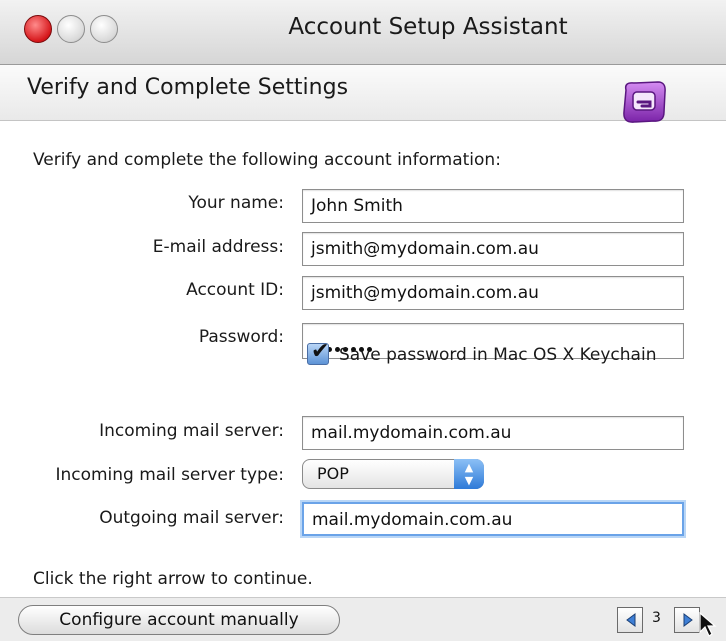 This screenshot has width=726, height=641. I want to click on close-window-button, so click(38, 29).